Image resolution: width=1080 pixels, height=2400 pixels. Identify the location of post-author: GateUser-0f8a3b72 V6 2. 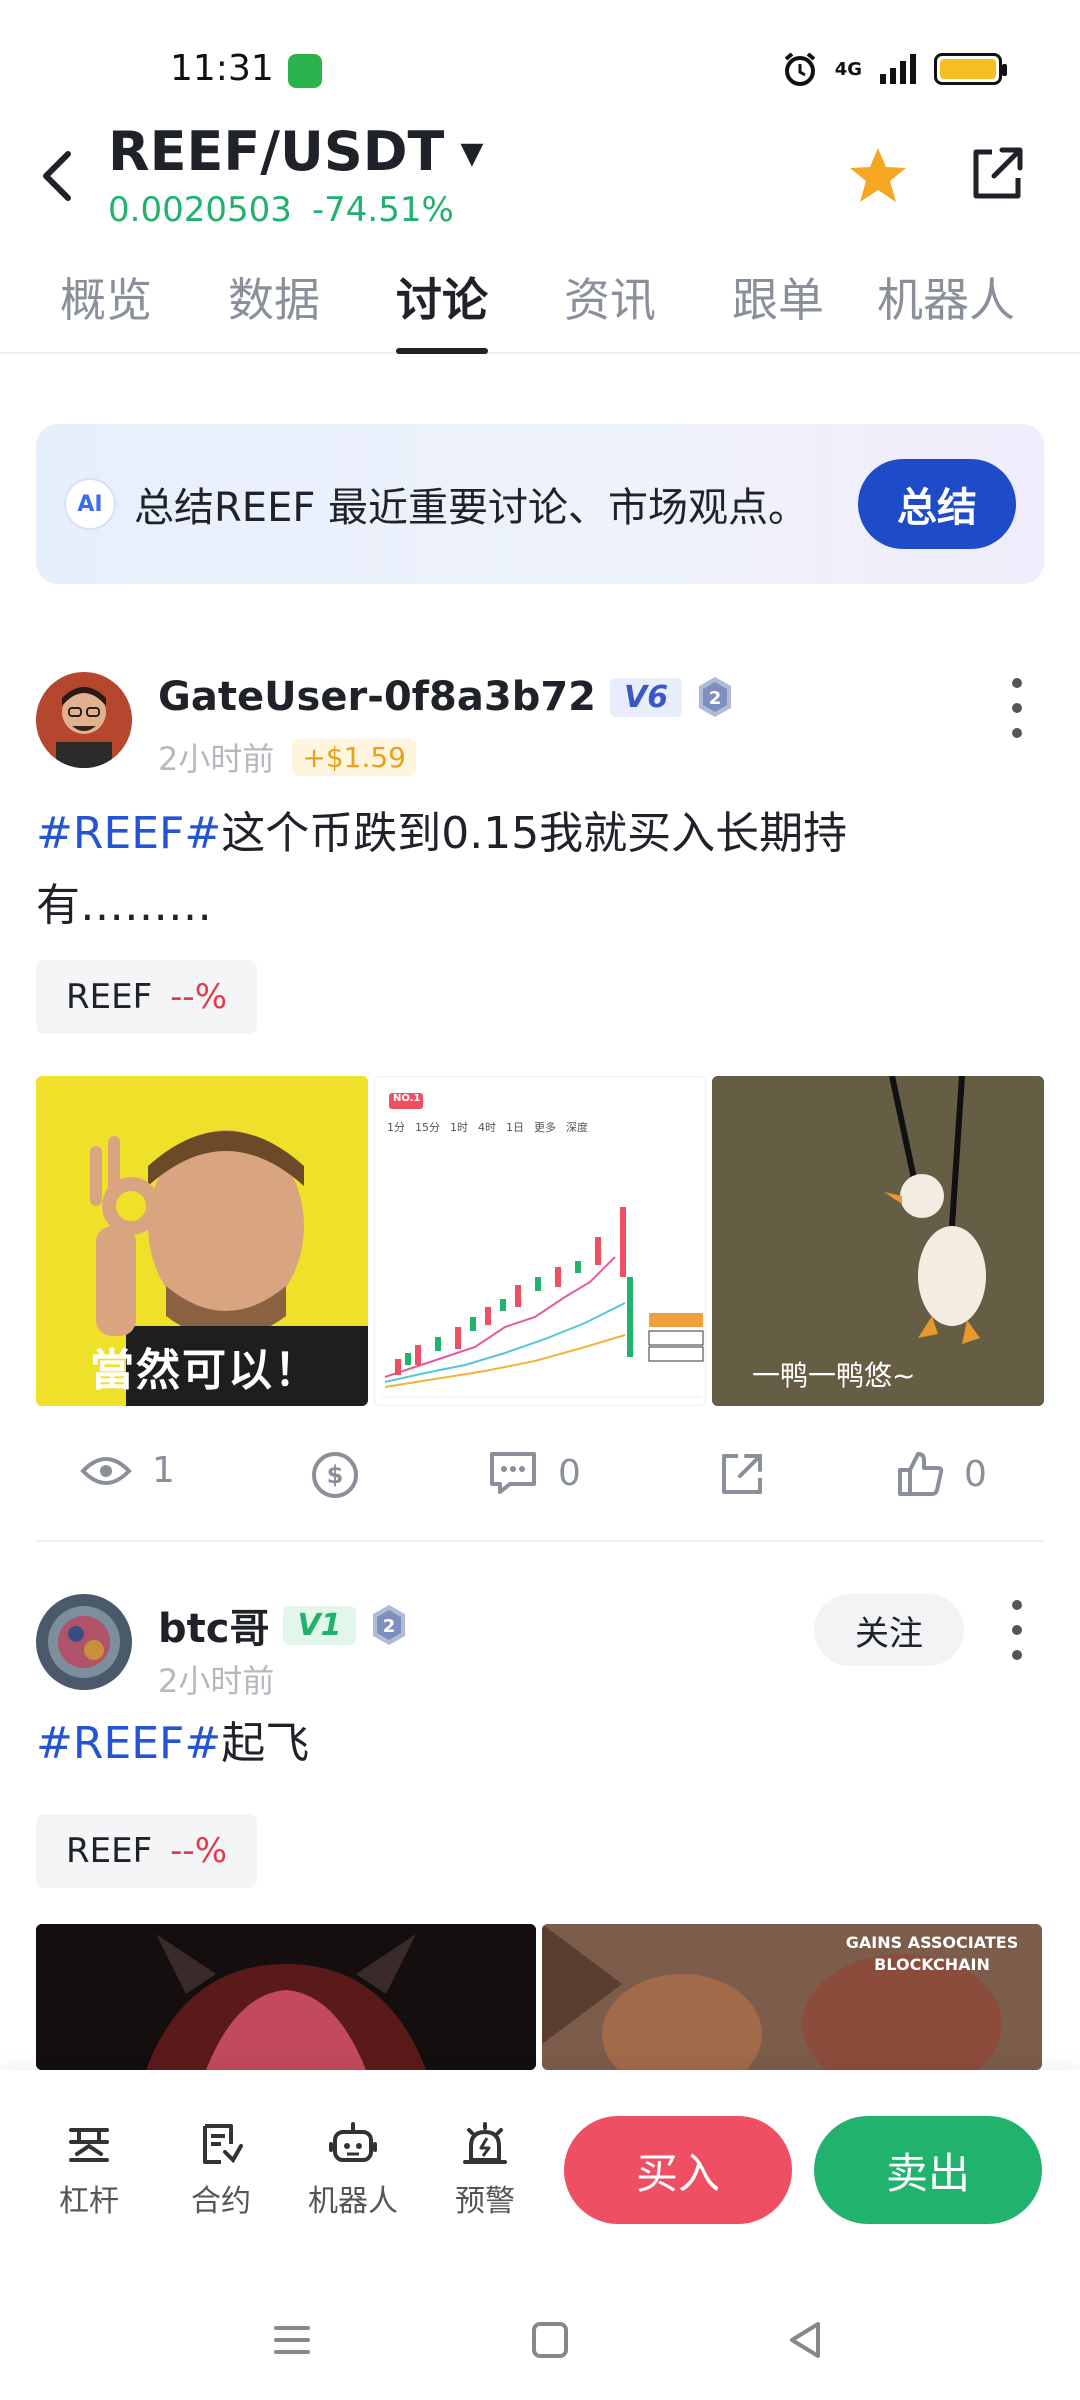
(446, 697).